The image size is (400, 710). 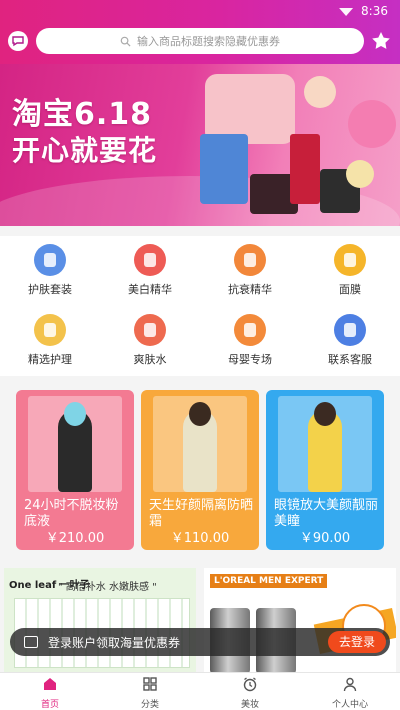 What do you see at coordinates (350, 289) in the screenshot?
I see `category-label: 面膜` at bounding box center [350, 289].